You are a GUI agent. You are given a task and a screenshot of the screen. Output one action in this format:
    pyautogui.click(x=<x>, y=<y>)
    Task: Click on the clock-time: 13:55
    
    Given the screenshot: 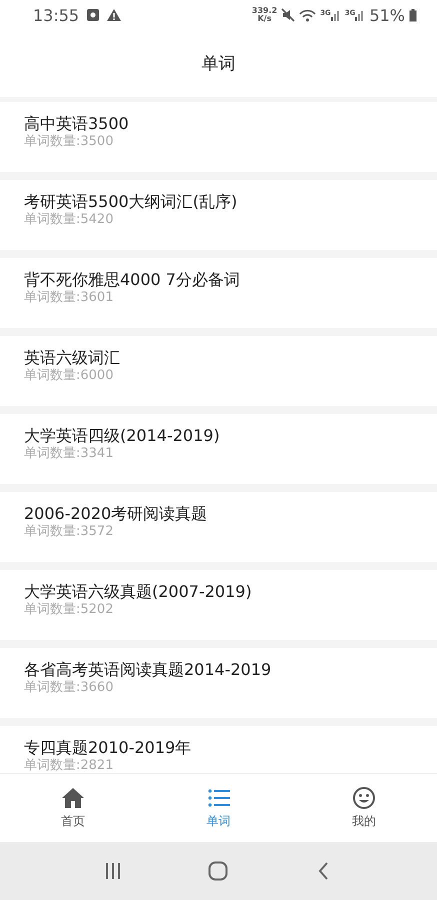 What is the action you would take?
    pyautogui.click(x=56, y=15)
    